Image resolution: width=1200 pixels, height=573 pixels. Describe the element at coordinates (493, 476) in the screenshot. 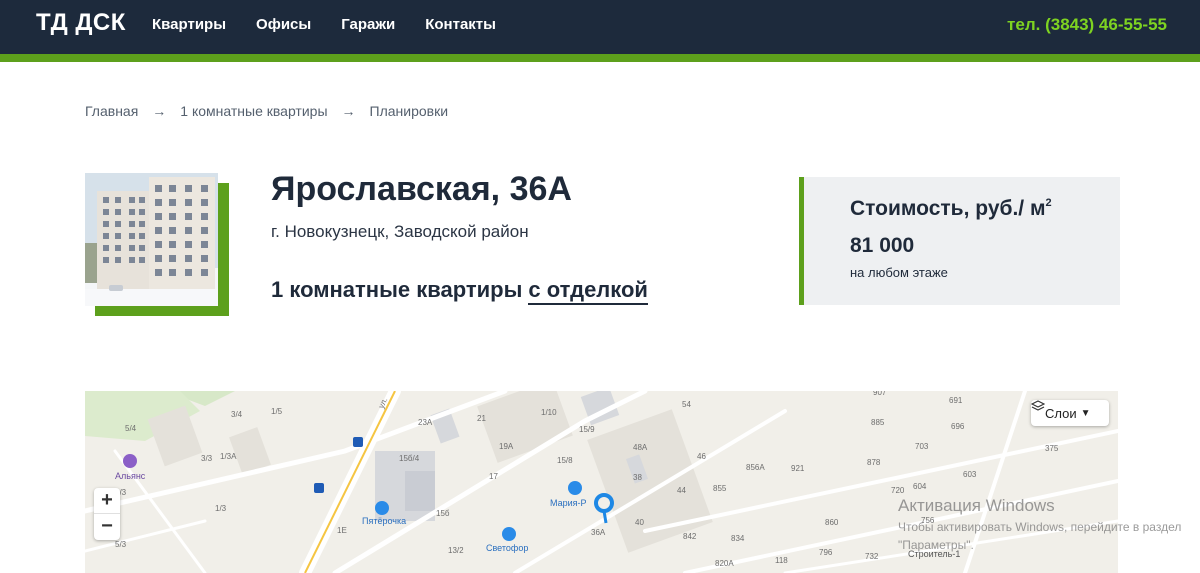

I see `house-label: 17` at that location.